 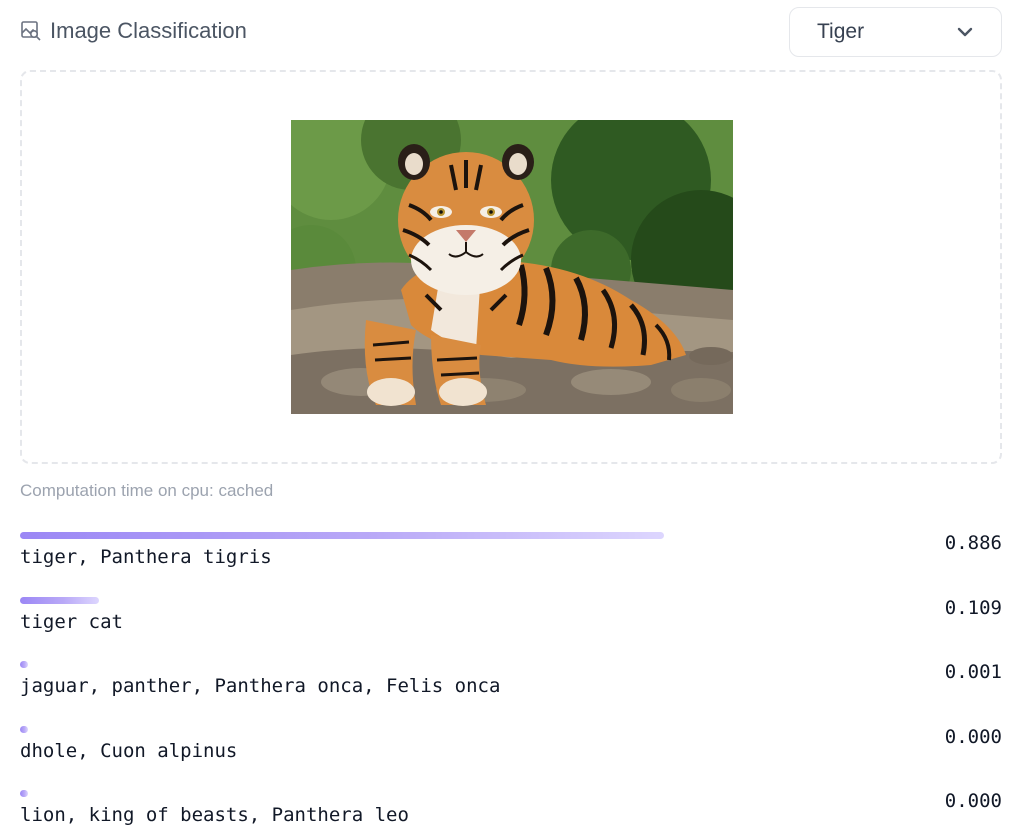 What do you see at coordinates (146, 557) in the screenshot?
I see `result-label: tiger, Panthera tigris` at bounding box center [146, 557].